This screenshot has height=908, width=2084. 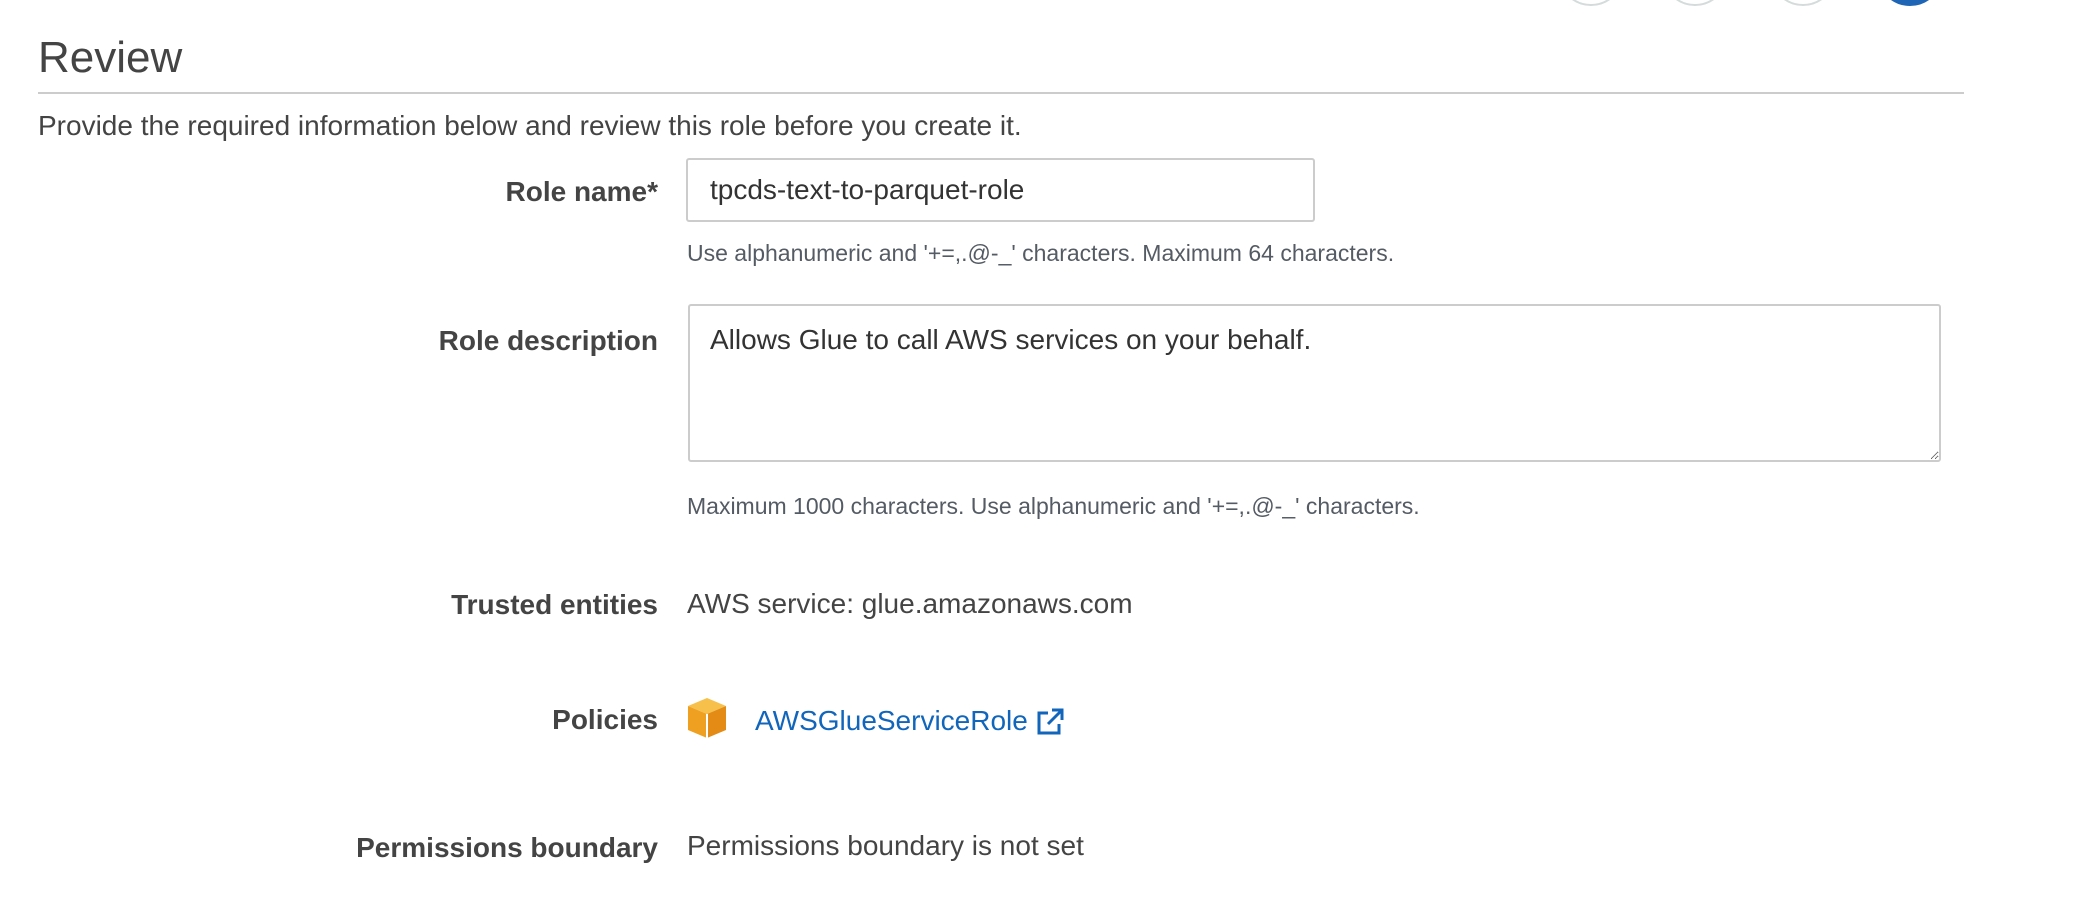 I want to click on external-link-icon, so click(x=1050, y=722).